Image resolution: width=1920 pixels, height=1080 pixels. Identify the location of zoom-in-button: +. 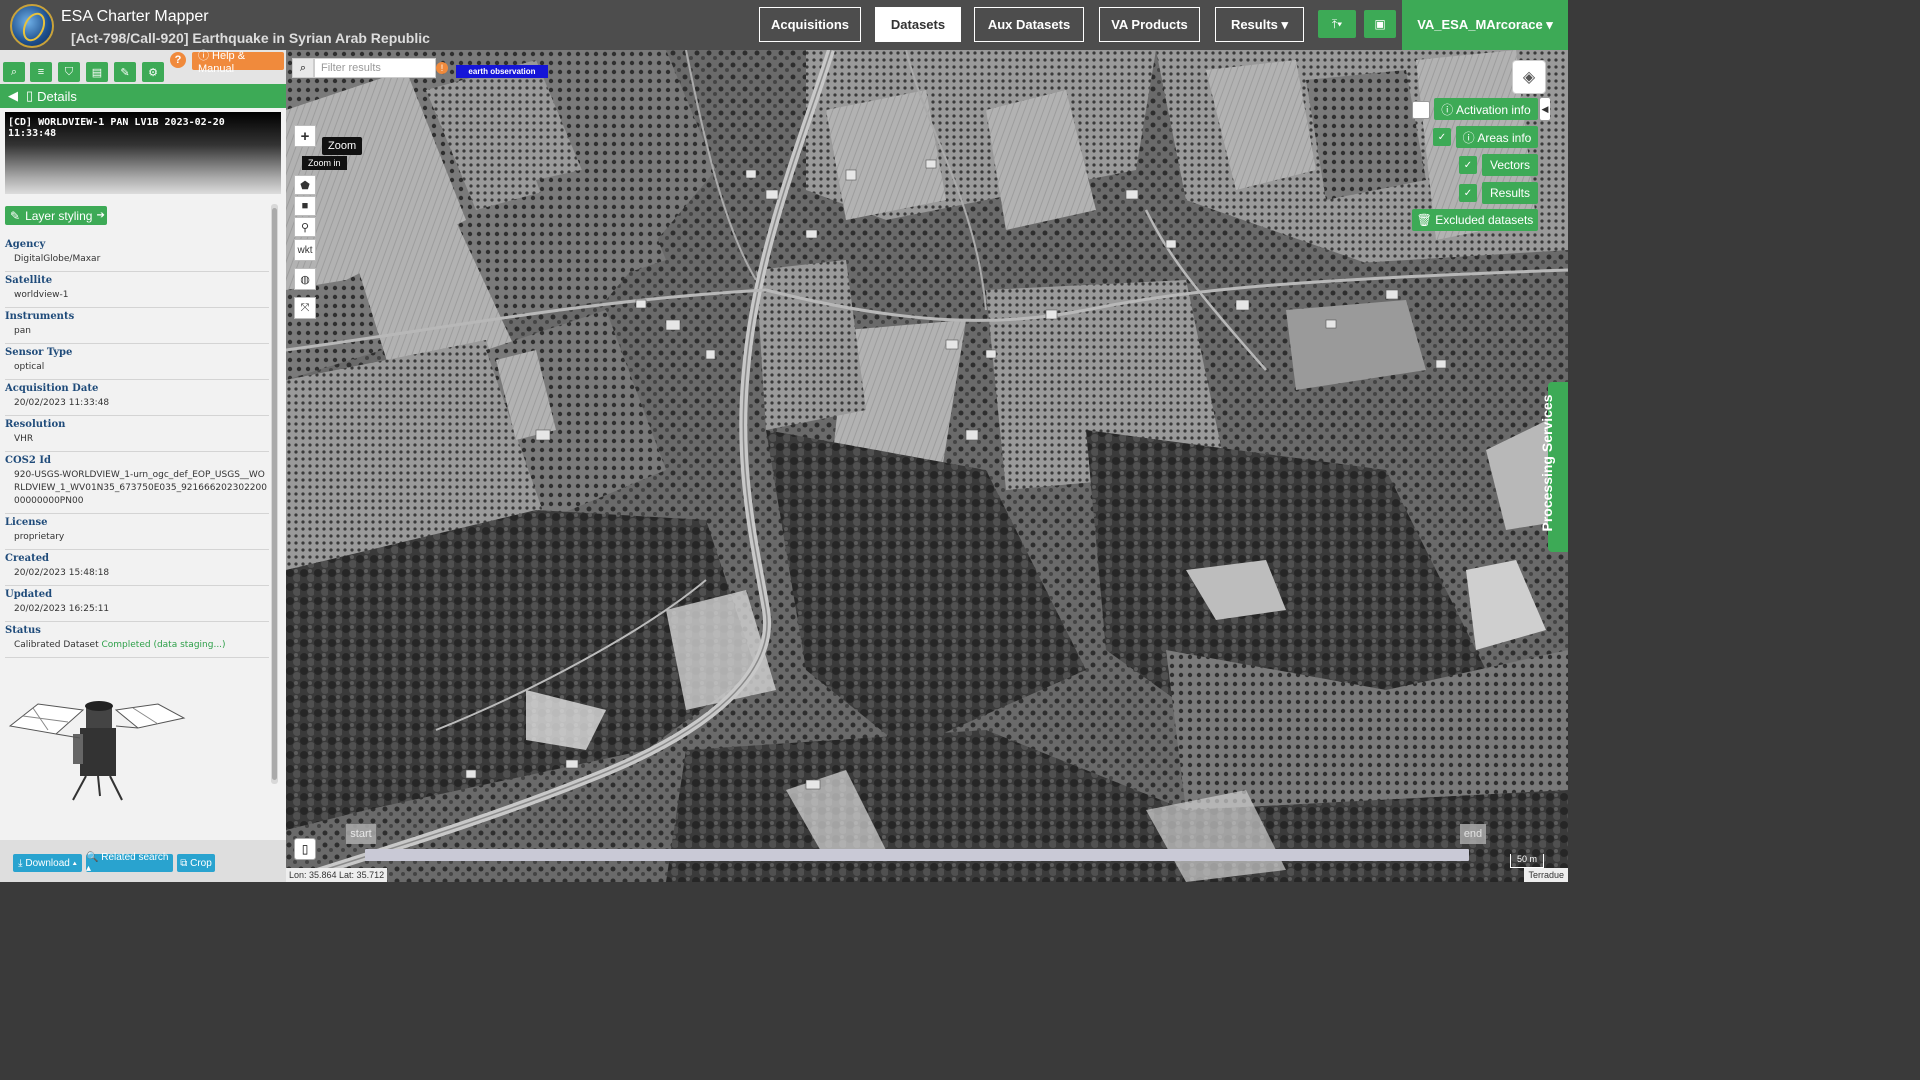
(305, 136).